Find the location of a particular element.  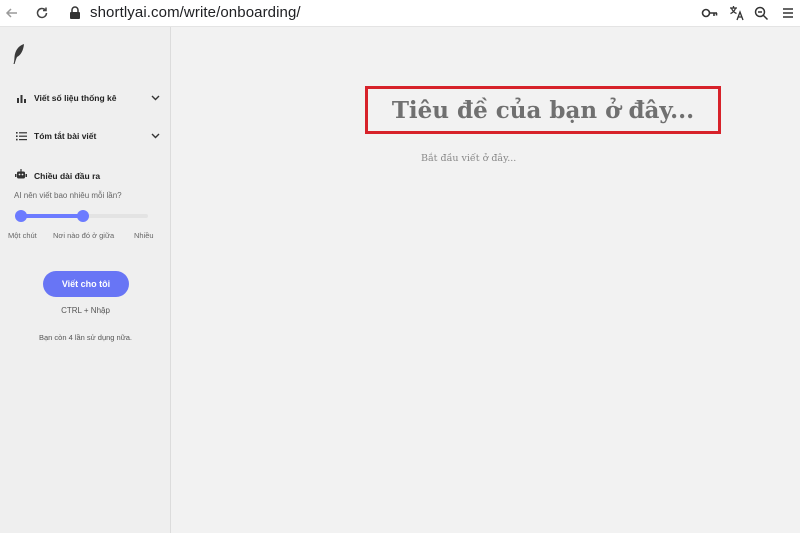

menu-icon is located at coordinates (788, 13).